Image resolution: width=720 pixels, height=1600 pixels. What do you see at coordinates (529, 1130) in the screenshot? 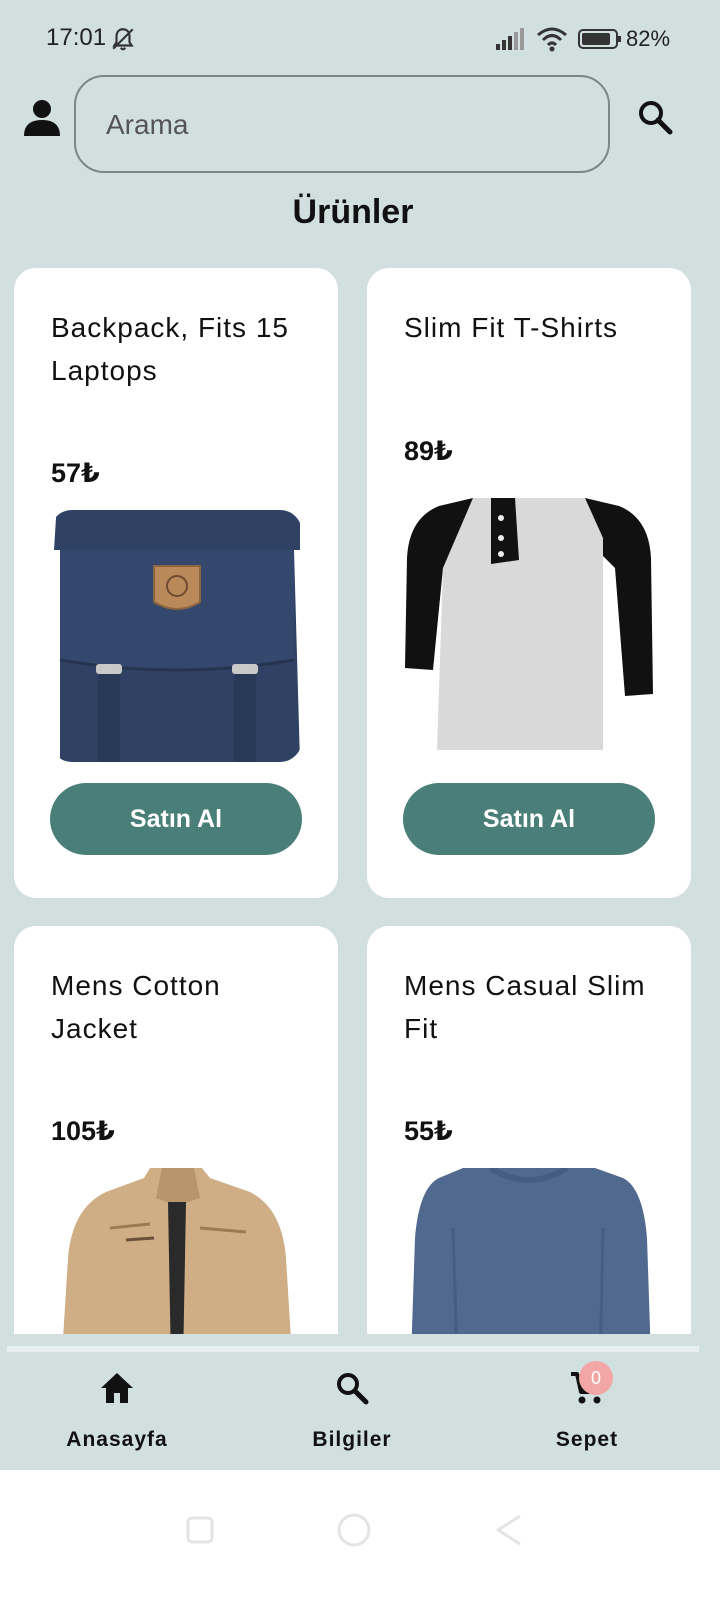
I see `product-card: Mens Casual Slim Fit 55₺` at bounding box center [529, 1130].